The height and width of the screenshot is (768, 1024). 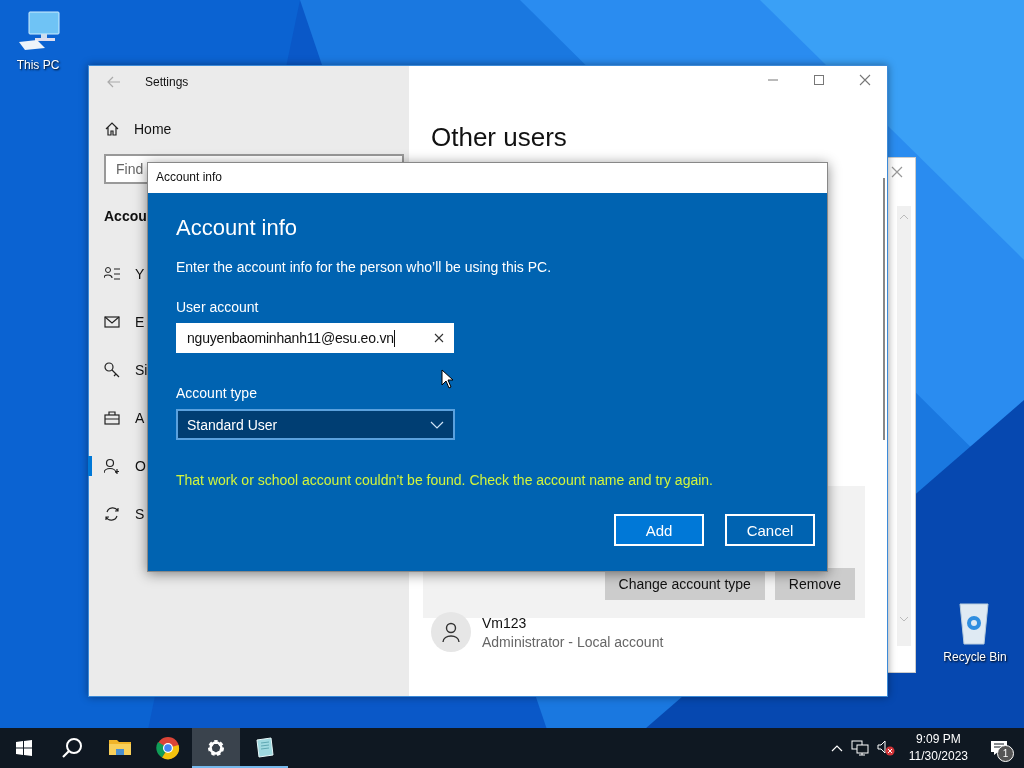 What do you see at coordinates (216, 393) in the screenshot?
I see `field-label: Account type` at bounding box center [216, 393].